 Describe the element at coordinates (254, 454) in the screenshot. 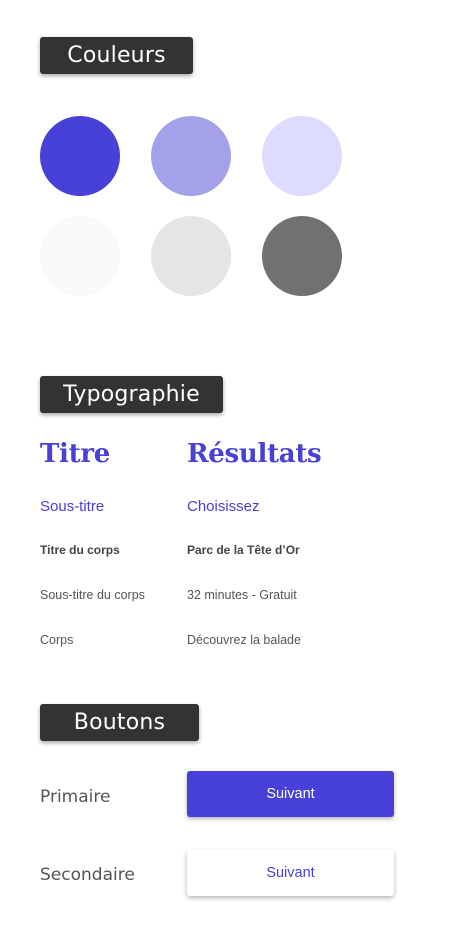

I see `typo-title-example: Résultats` at that location.